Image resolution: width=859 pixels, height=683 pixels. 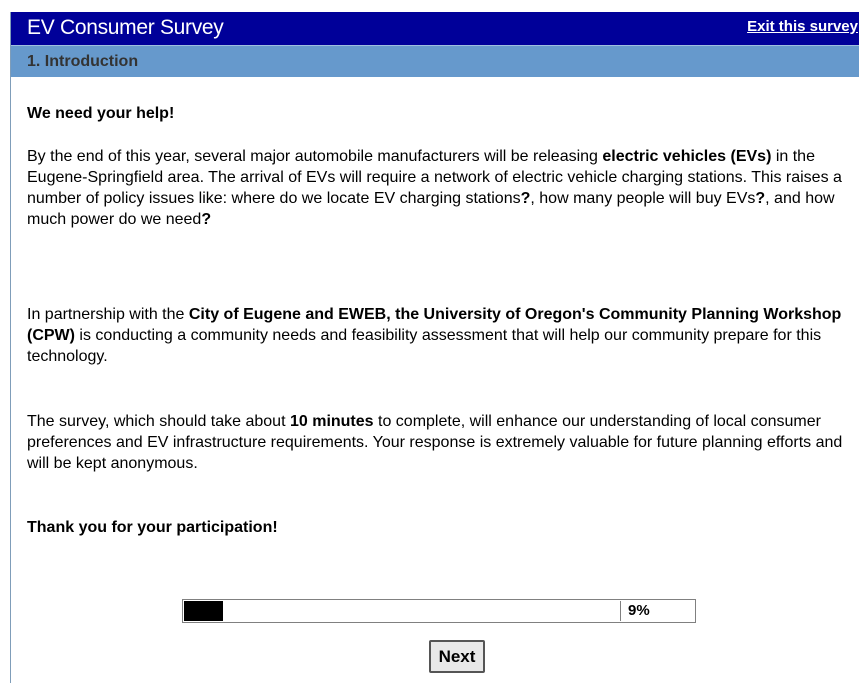 I want to click on survey-title: EV Consumer Survey, so click(x=125, y=27).